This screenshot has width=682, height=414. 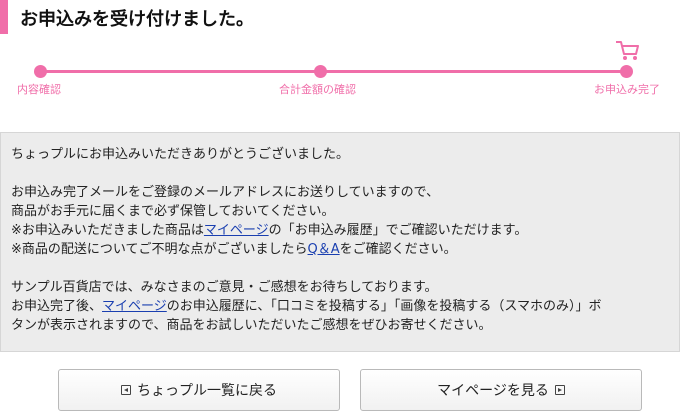 I want to click on faq-notice-post: をご確認ください。, so click(x=398, y=249).